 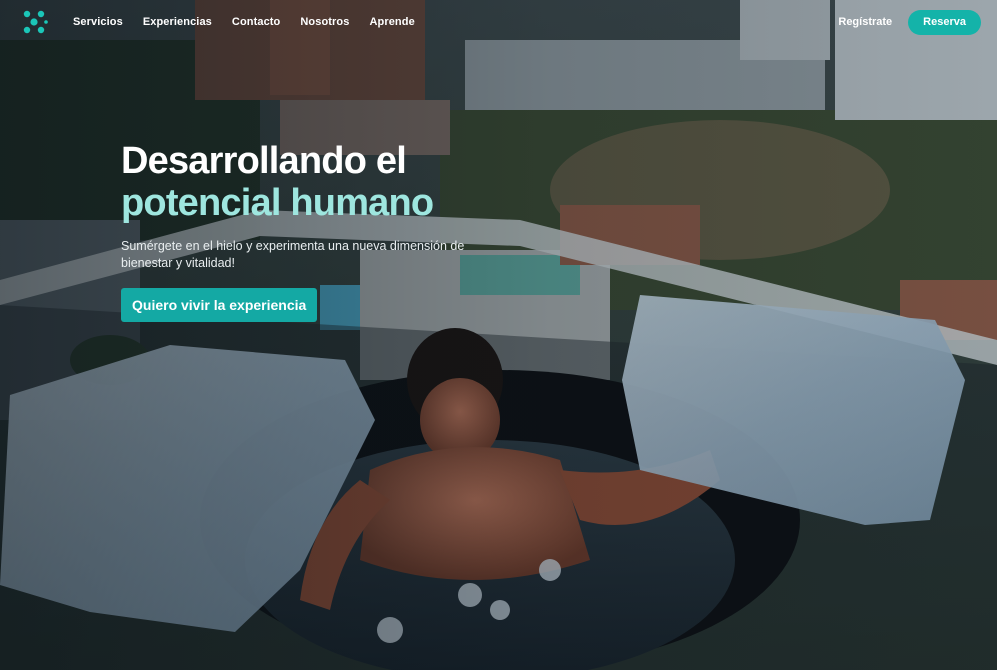 I want to click on hero-title: Desarrollando el potencial humano, so click(x=331, y=182).